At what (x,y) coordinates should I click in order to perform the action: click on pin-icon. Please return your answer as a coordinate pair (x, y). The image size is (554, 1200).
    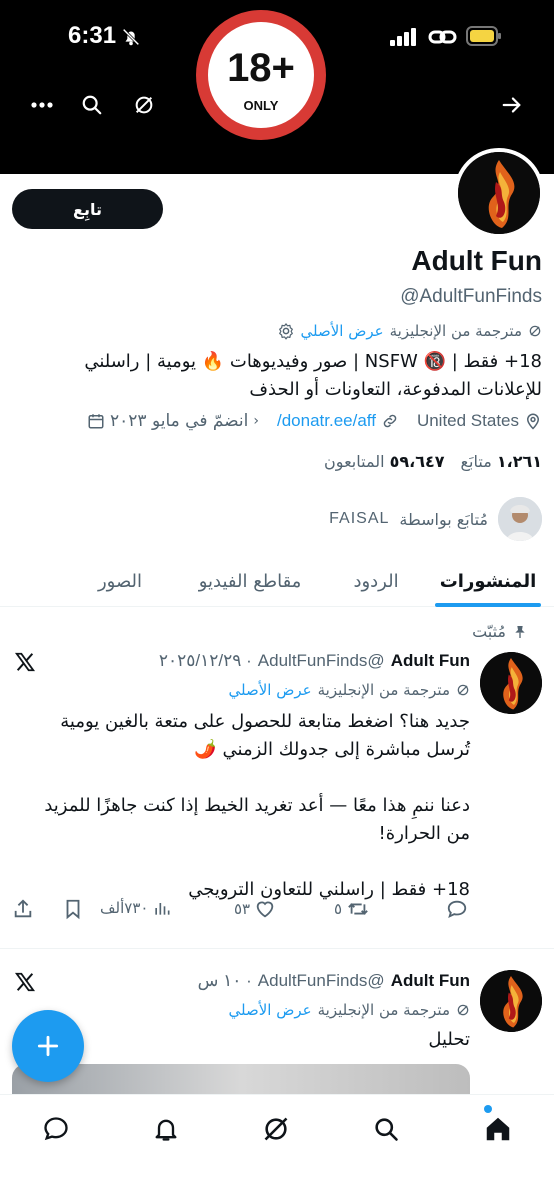
    Looking at the image, I should click on (520, 632).